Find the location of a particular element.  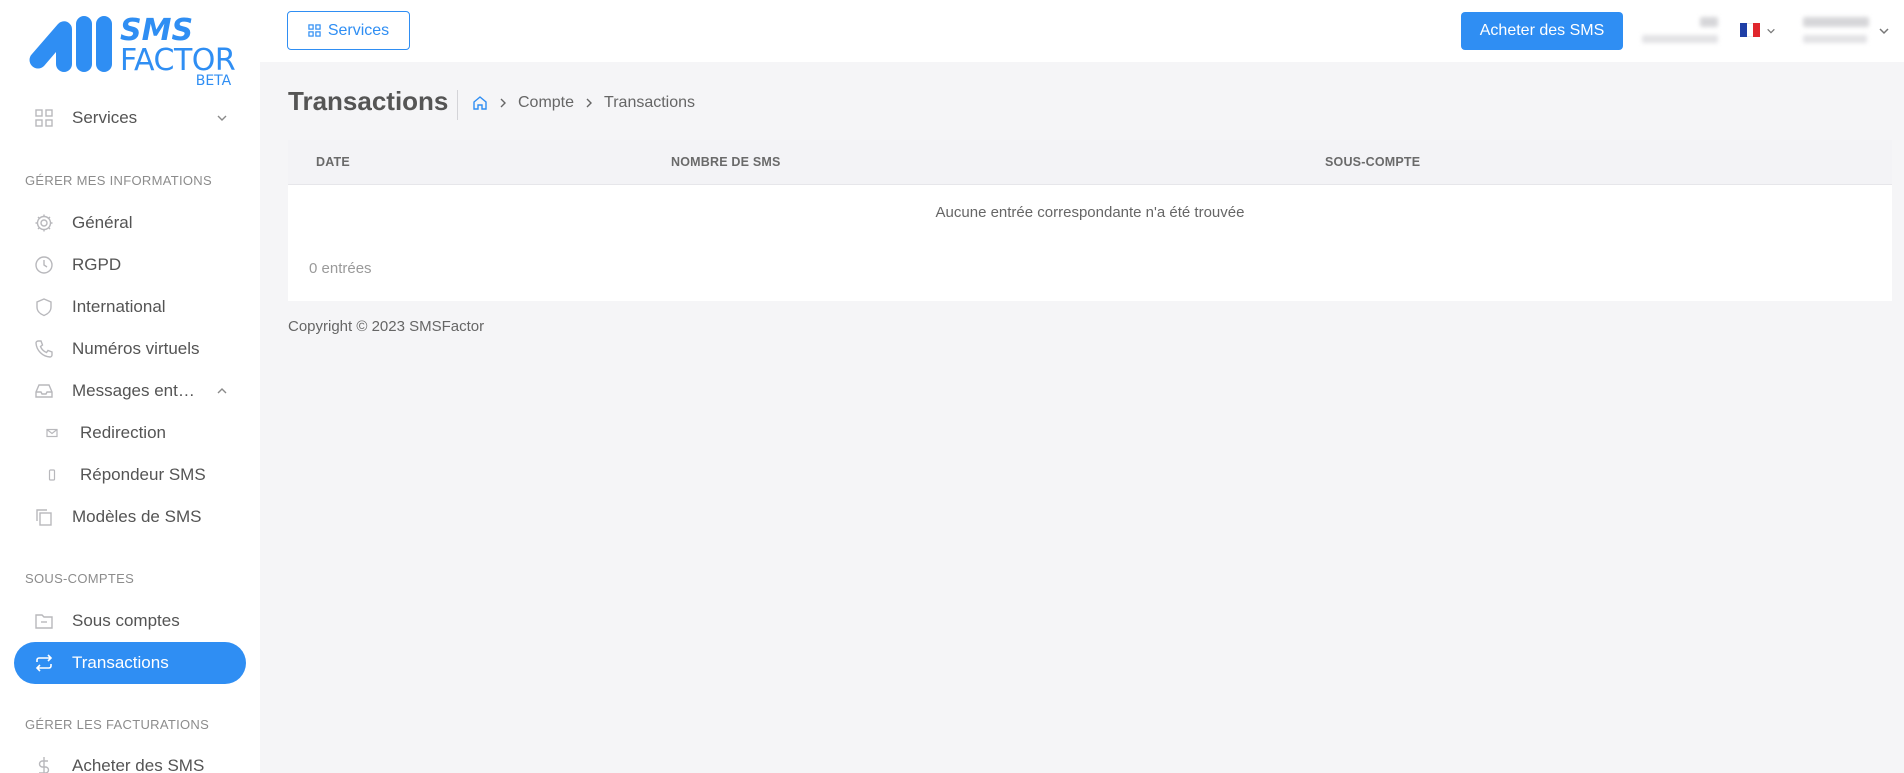

logo-line-2: FACTOR is located at coordinates (178, 60).